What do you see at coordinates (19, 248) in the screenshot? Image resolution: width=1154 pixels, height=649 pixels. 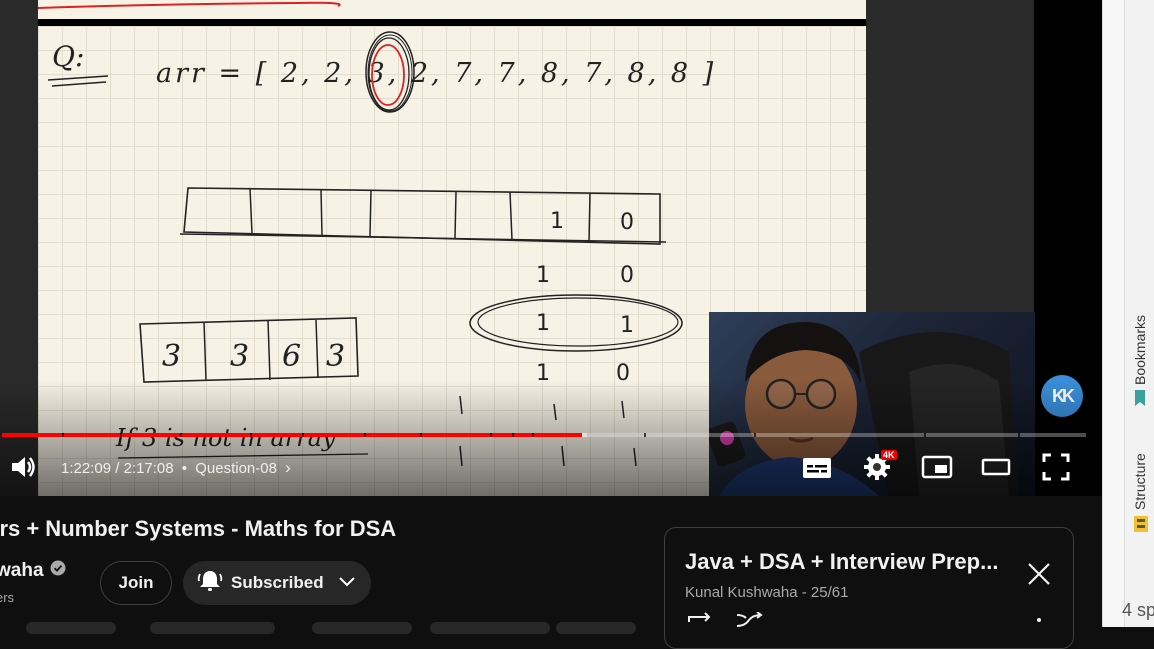 I see `player-letterbox-left` at bounding box center [19, 248].